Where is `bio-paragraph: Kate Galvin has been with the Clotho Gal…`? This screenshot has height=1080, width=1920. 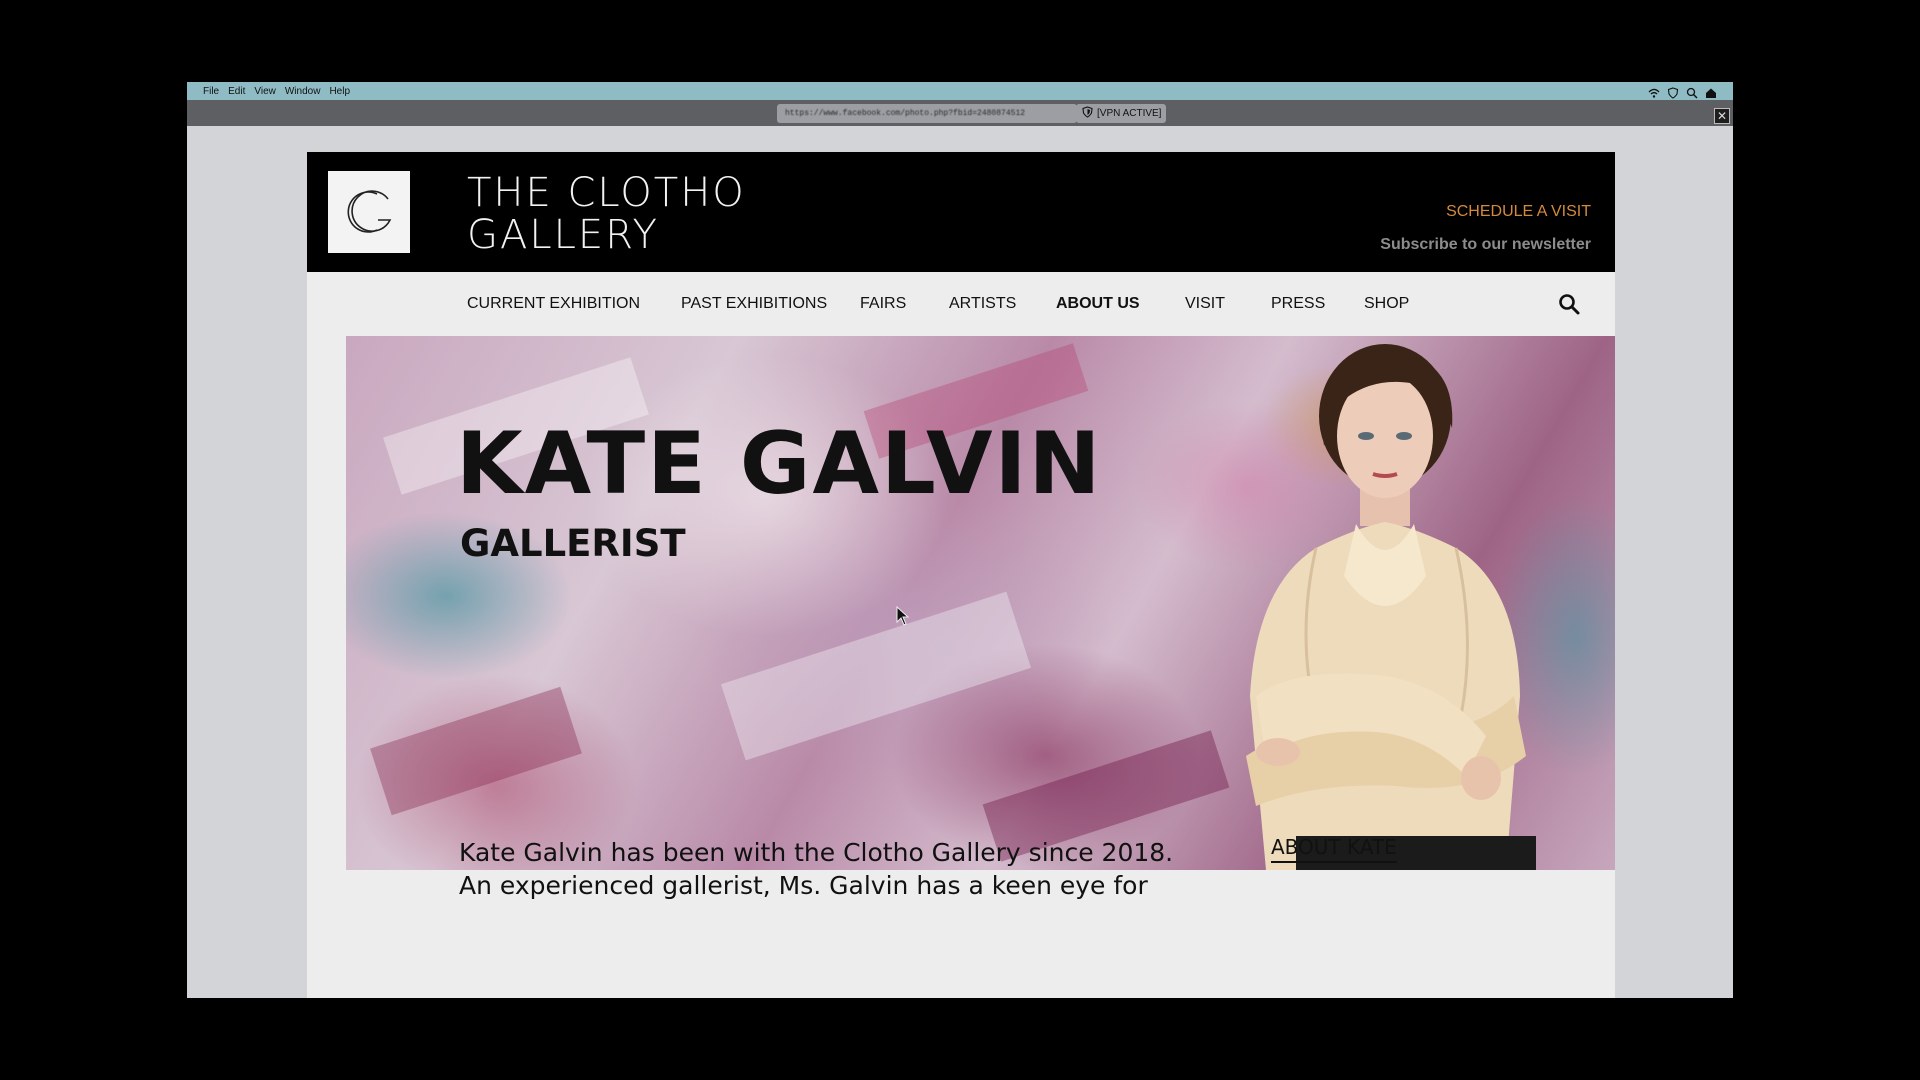
bio-paragraph: Kate Galvin has been with the Clotho Gal… is located at coordinates (816, 869).